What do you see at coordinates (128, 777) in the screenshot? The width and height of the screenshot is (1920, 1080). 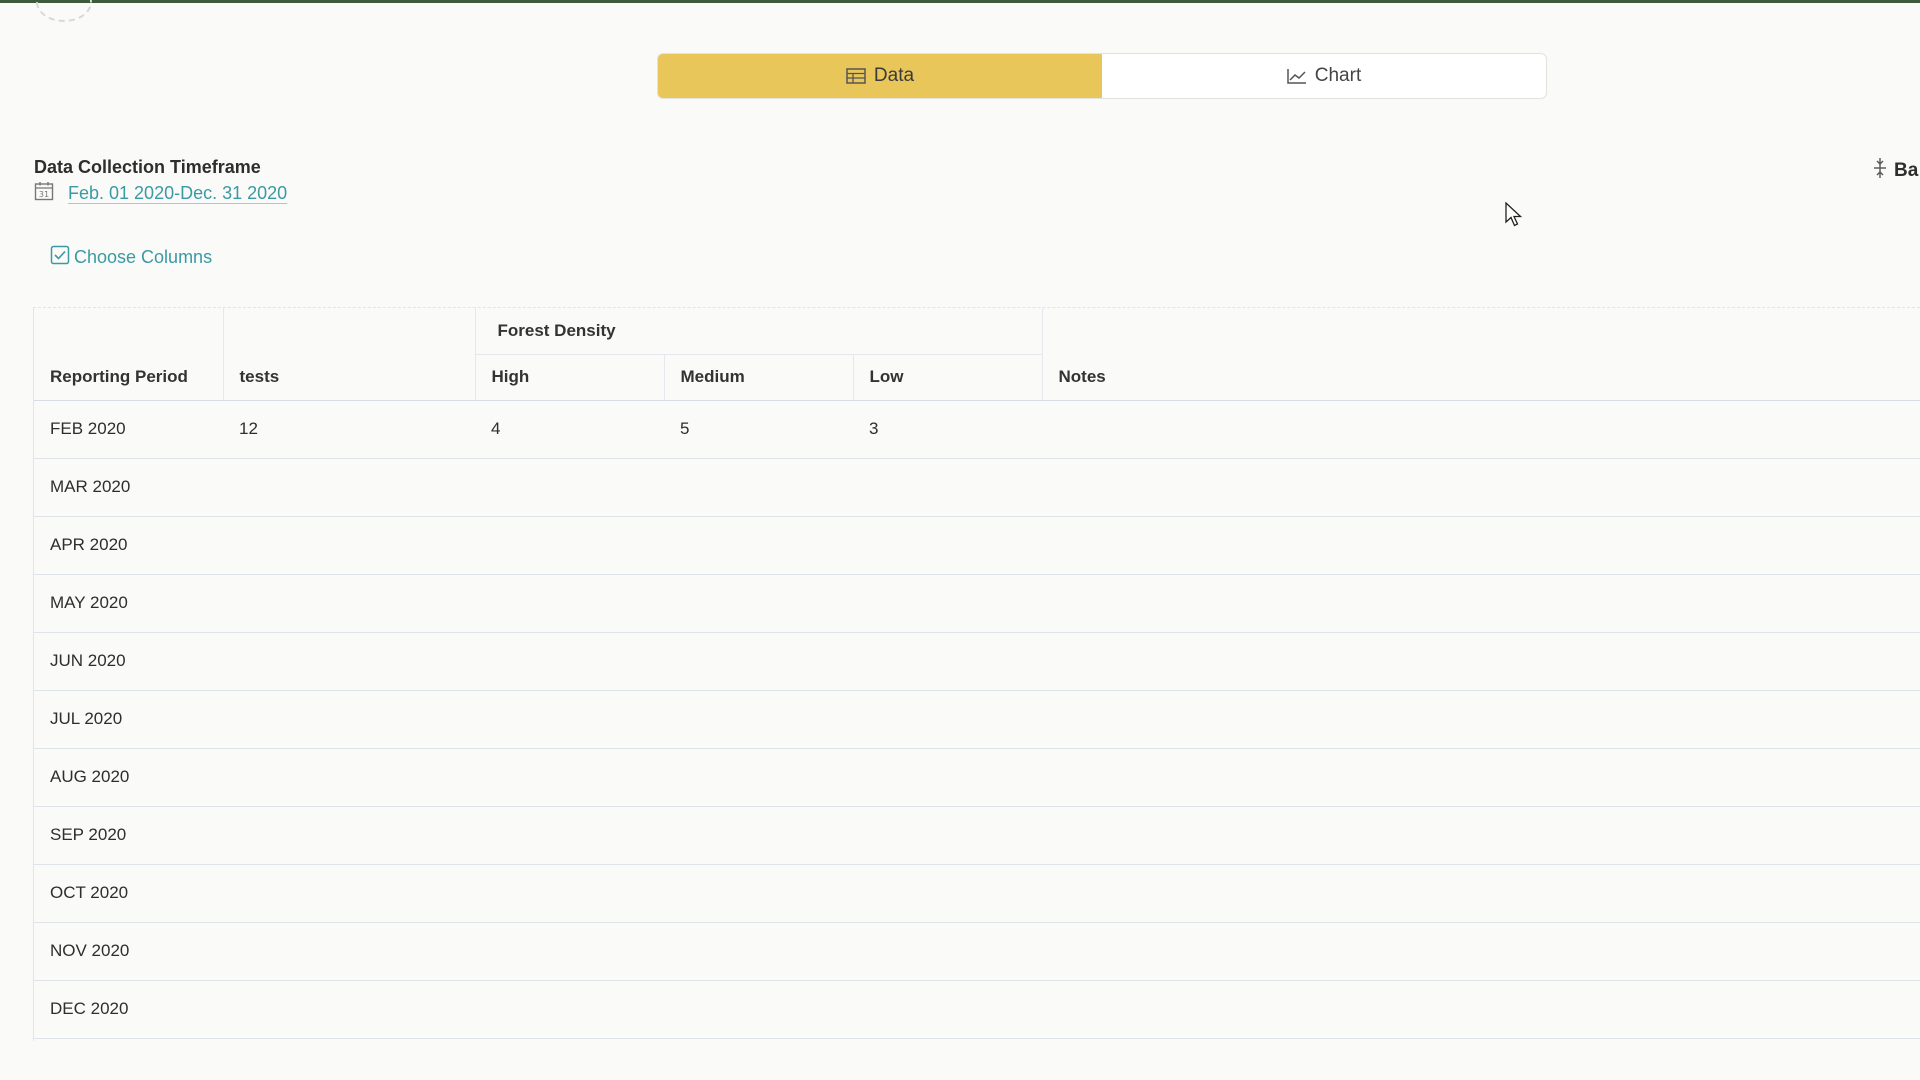 I see `cell-period: AUG 2020` at bounding box center [128, 777].